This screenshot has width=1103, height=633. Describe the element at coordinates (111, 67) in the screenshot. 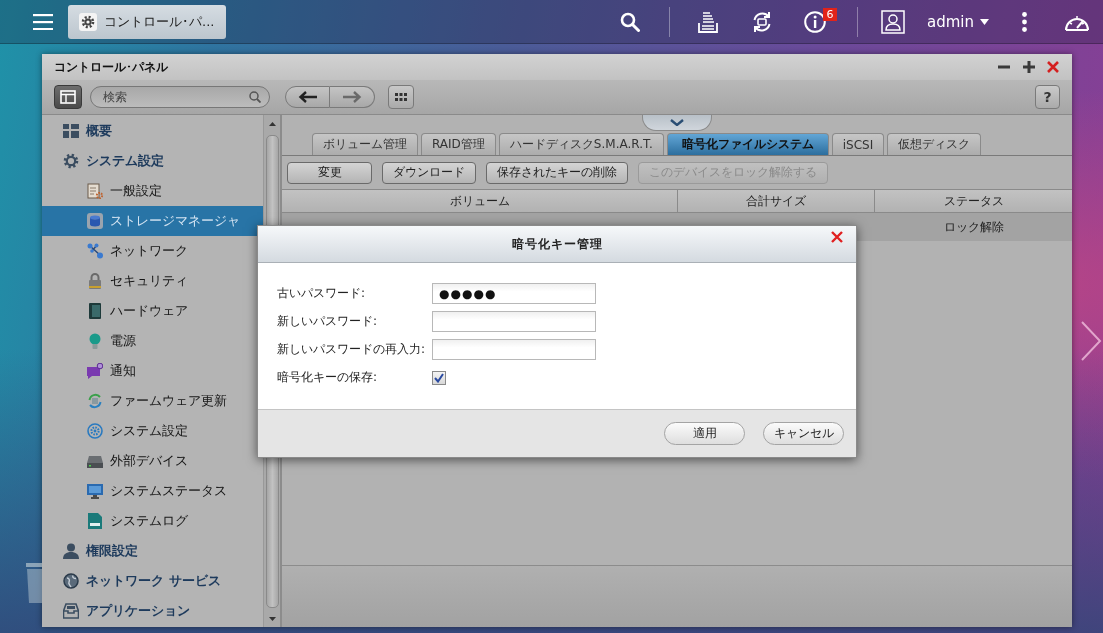

I see `window-title: コントロール･パネル` at that location.